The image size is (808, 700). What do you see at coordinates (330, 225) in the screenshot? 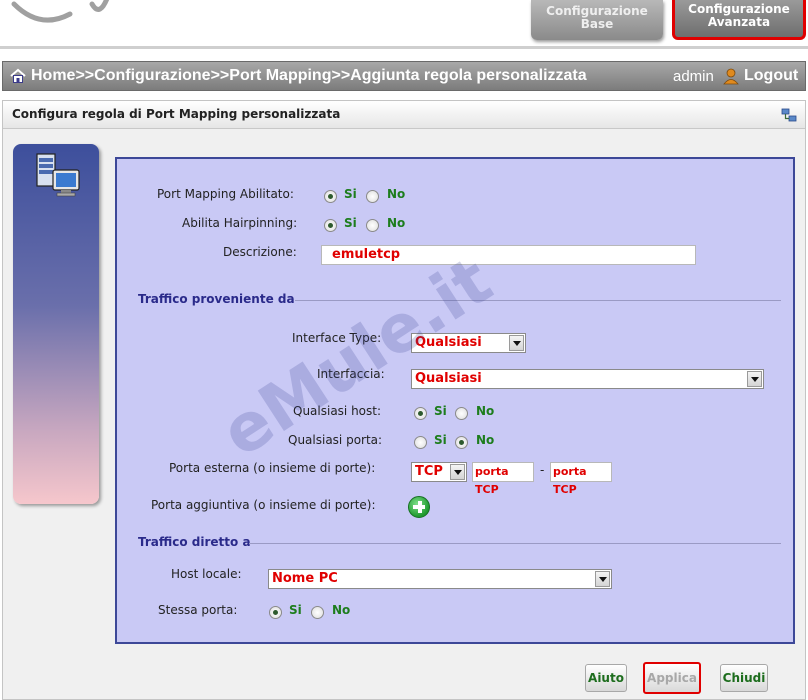
I see `radio-hairpinning-si` at bounding box center [330, 225].